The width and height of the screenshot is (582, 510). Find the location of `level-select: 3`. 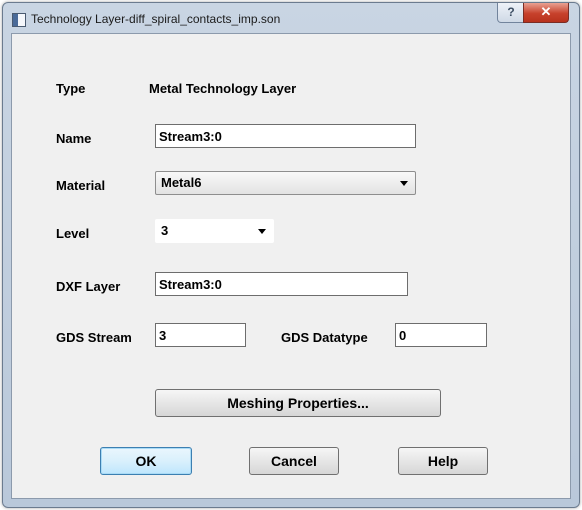

level-select: 3 is located at coordinates (214, 231).